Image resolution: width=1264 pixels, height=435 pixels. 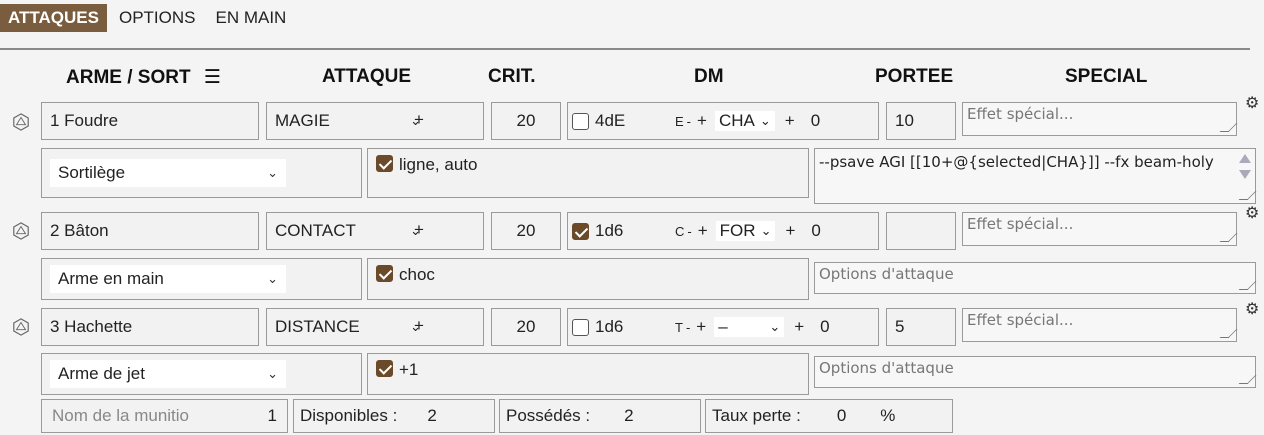 What do you see at coordinates (375, 121) in the screenshot?
I see `attack-select: MAGIE ⌄` at bounding box center [375, 121].